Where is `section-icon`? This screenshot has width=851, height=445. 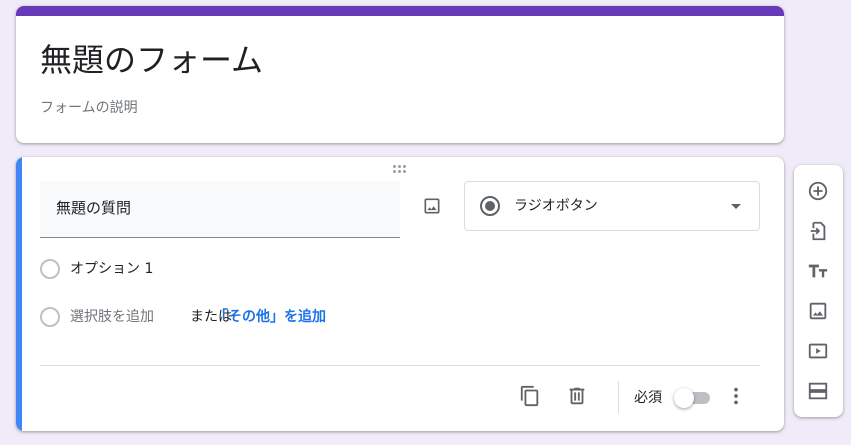 section-icon is located at coordinates (818, 391).